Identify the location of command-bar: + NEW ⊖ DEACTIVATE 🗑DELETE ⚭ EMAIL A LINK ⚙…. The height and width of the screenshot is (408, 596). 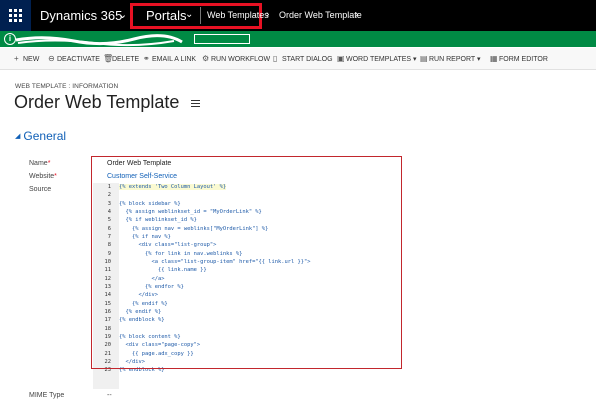
(298, 59).